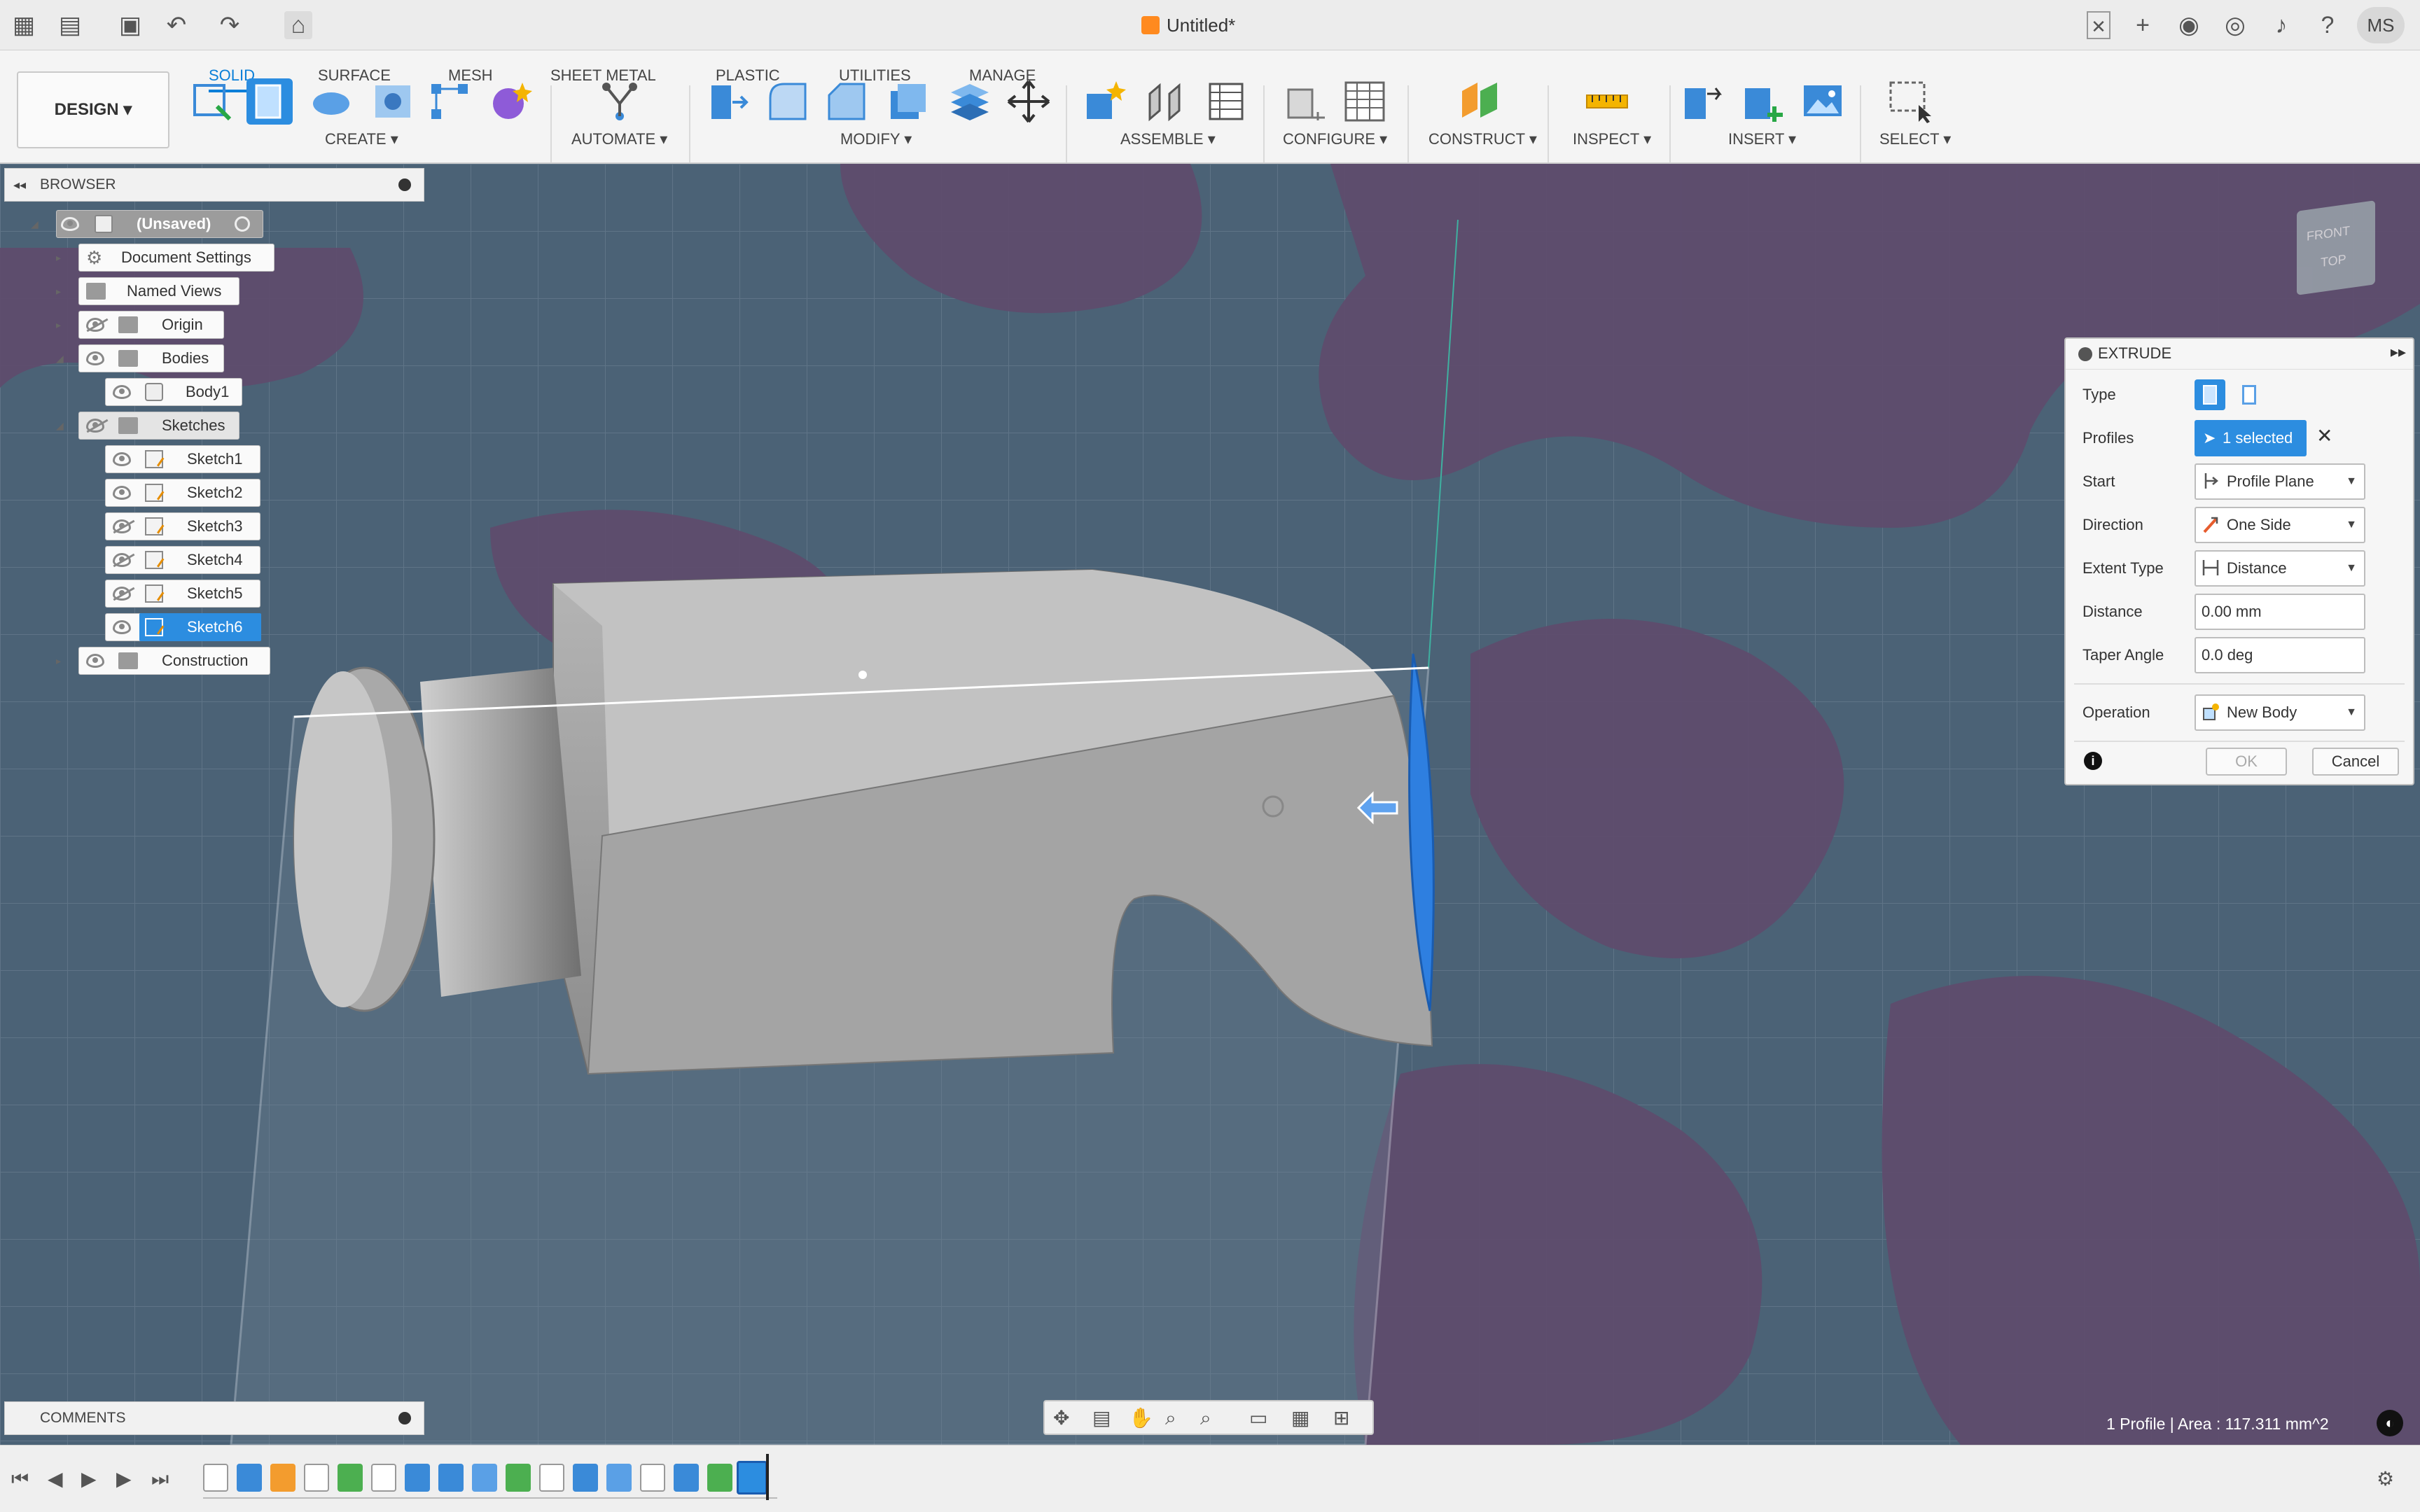 This screenshot has height=1512, width=2420. I want to click on viewports-icon: ⊞, so click(1341, 1418).